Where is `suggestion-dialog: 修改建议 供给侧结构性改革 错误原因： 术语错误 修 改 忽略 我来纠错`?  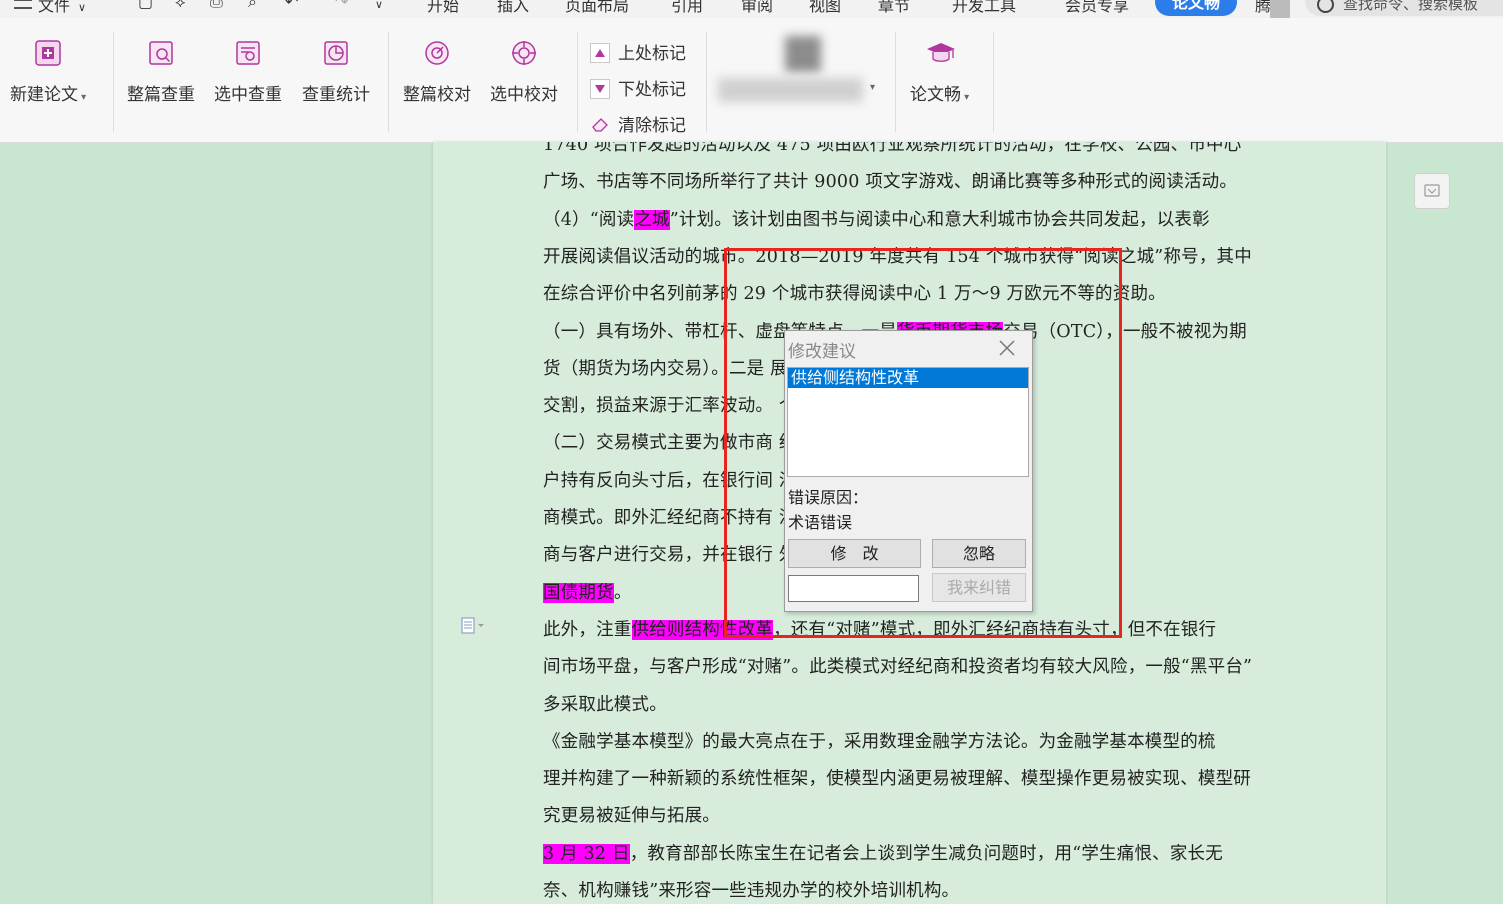 suggestion-dialog: 修改建议 供给侧结构性改革 错误原因： 术语错误 修 改 忽略 我来纠错 is located at coordinates (908, 471).